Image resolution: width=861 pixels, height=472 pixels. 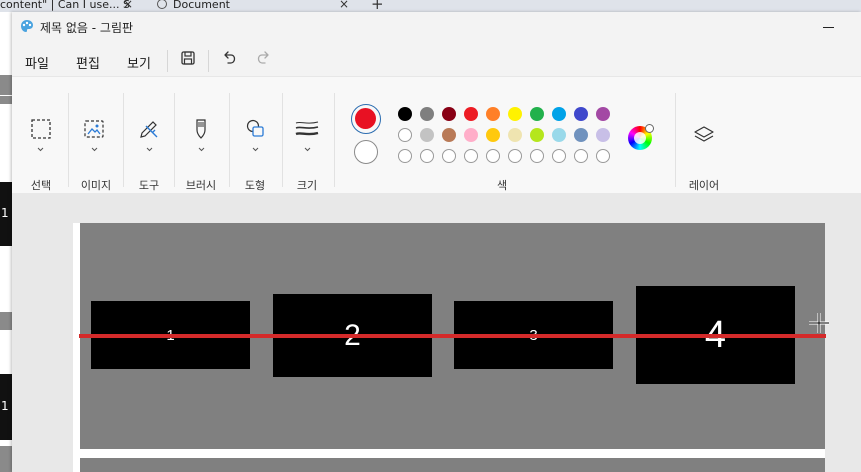 I want to click on background-window-strip: 1 1, so click(x=6, y=242).